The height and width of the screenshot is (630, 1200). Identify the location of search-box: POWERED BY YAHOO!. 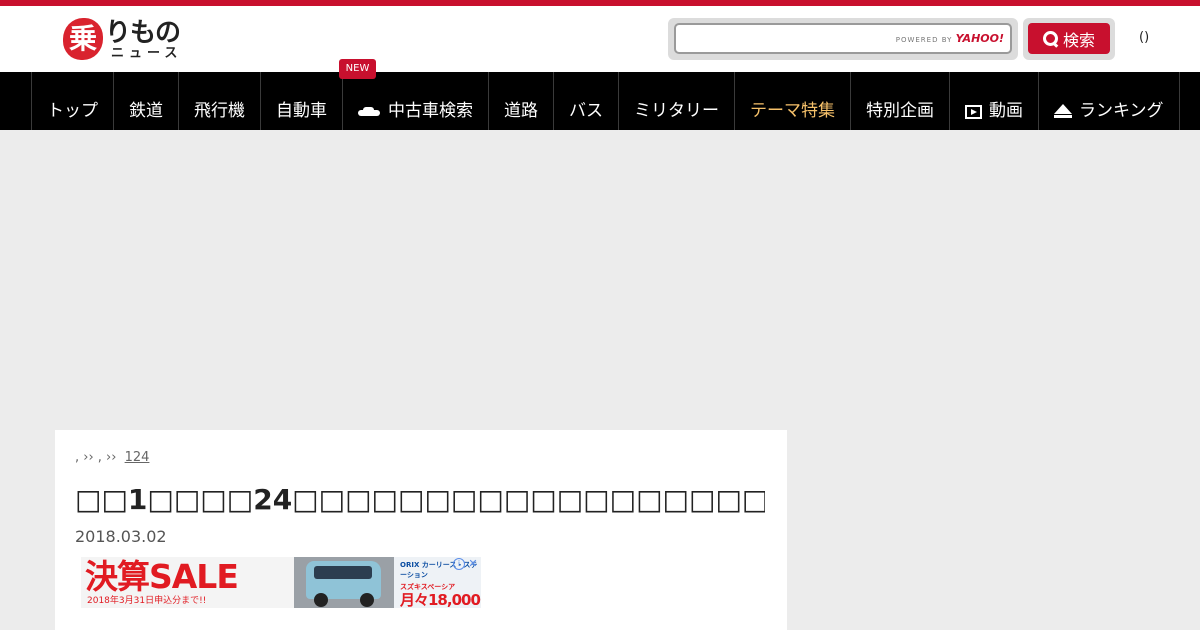
(843, 39).